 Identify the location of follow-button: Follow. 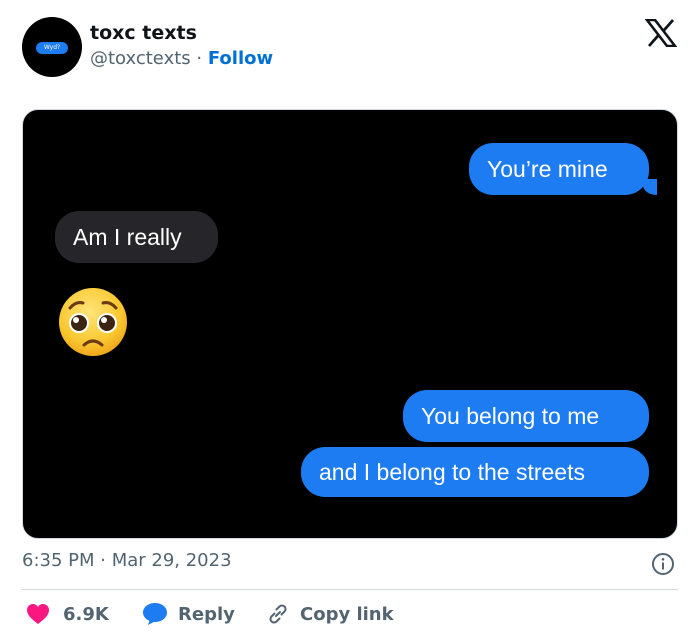
(240, 58).